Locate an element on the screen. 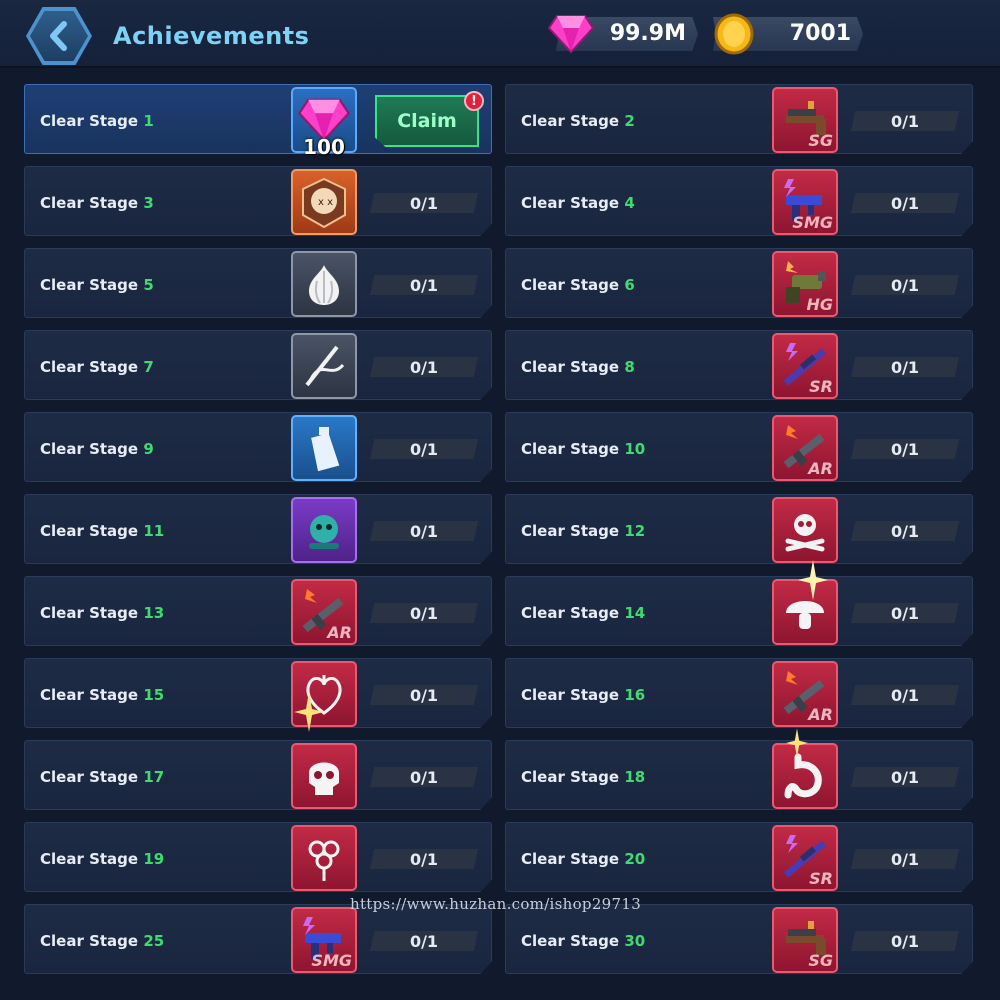 This screenshot has width=1000, height=1000. achievement-card-stage-19: Clear Stage 19 0/1 is located at coordinates (258, 857).